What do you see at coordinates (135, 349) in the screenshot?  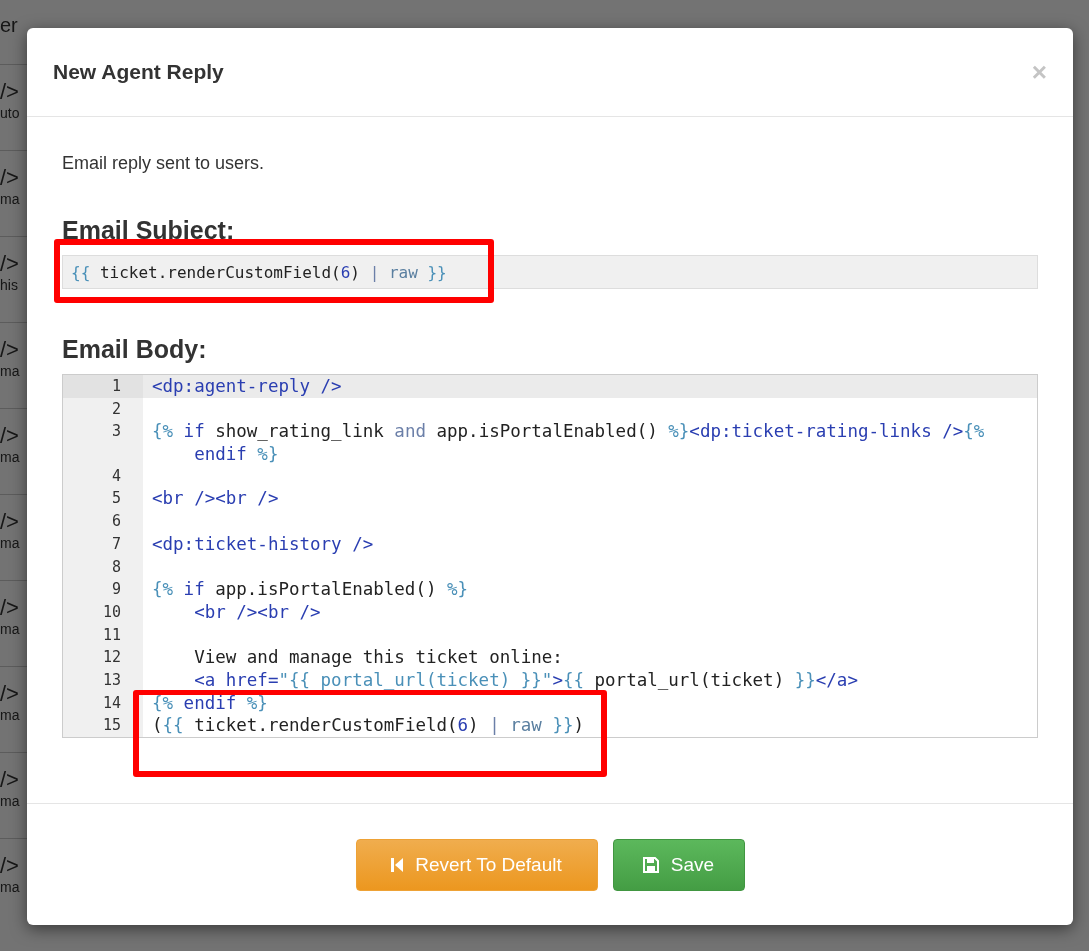 I see `section-heading: Email Body:` at bounding box center [135, 349].